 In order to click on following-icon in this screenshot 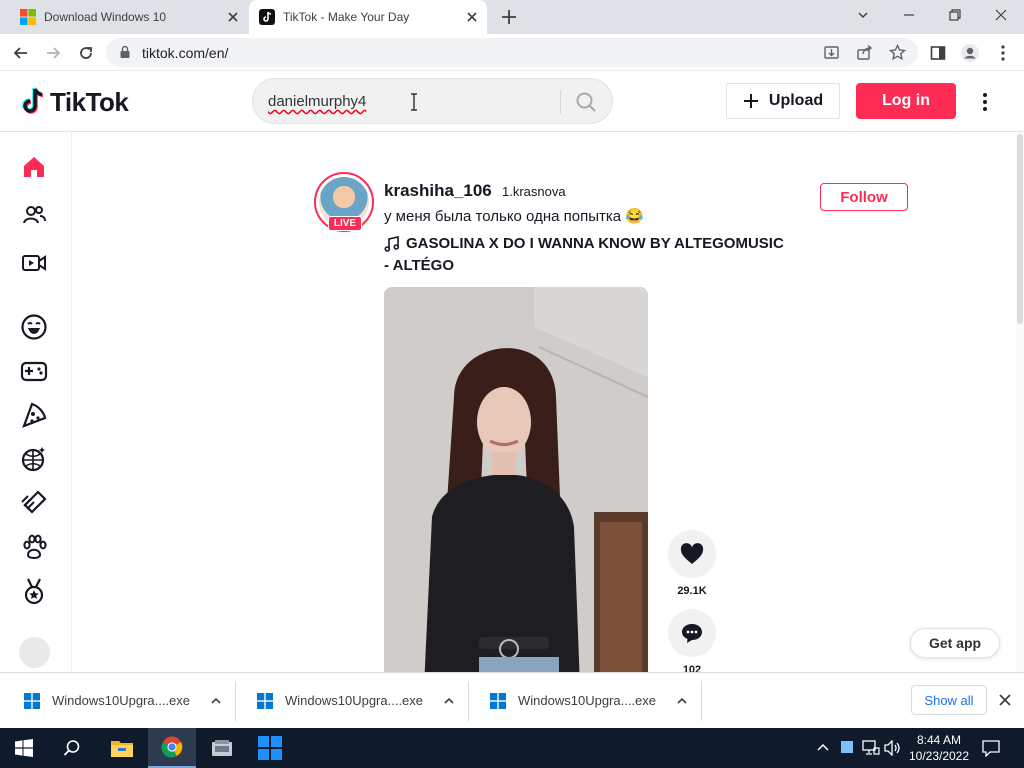, I will do `click(34, 215)`.